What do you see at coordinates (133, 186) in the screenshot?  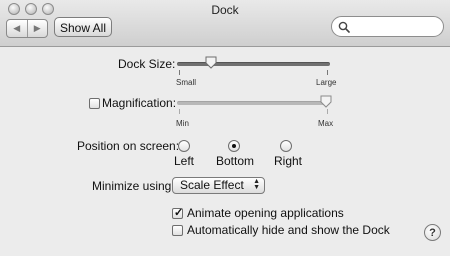 I see `minimize-label: Minimize using:` at bounding box center [133, 186].